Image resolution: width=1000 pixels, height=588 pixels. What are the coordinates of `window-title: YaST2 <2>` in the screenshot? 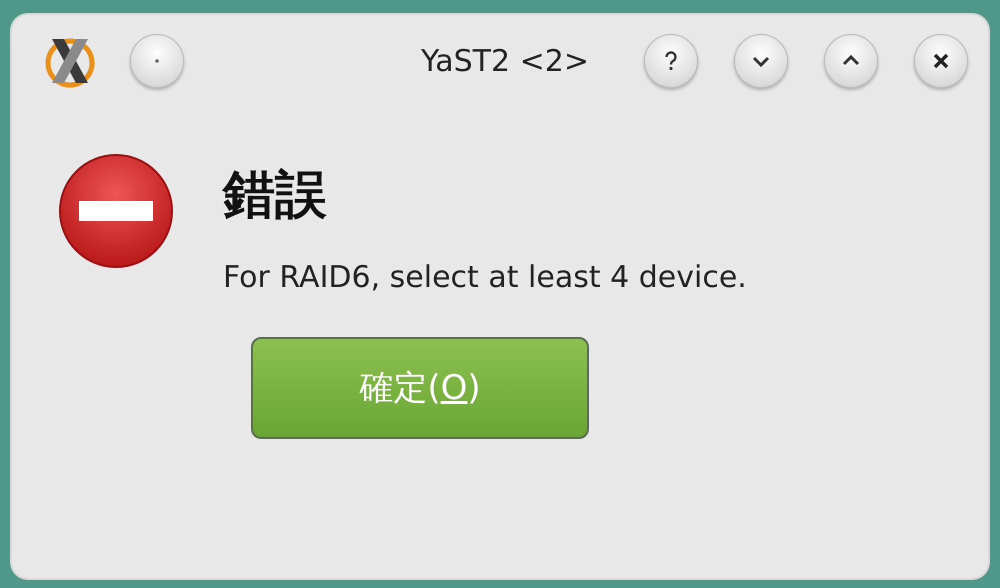 It's located at (505, 61).